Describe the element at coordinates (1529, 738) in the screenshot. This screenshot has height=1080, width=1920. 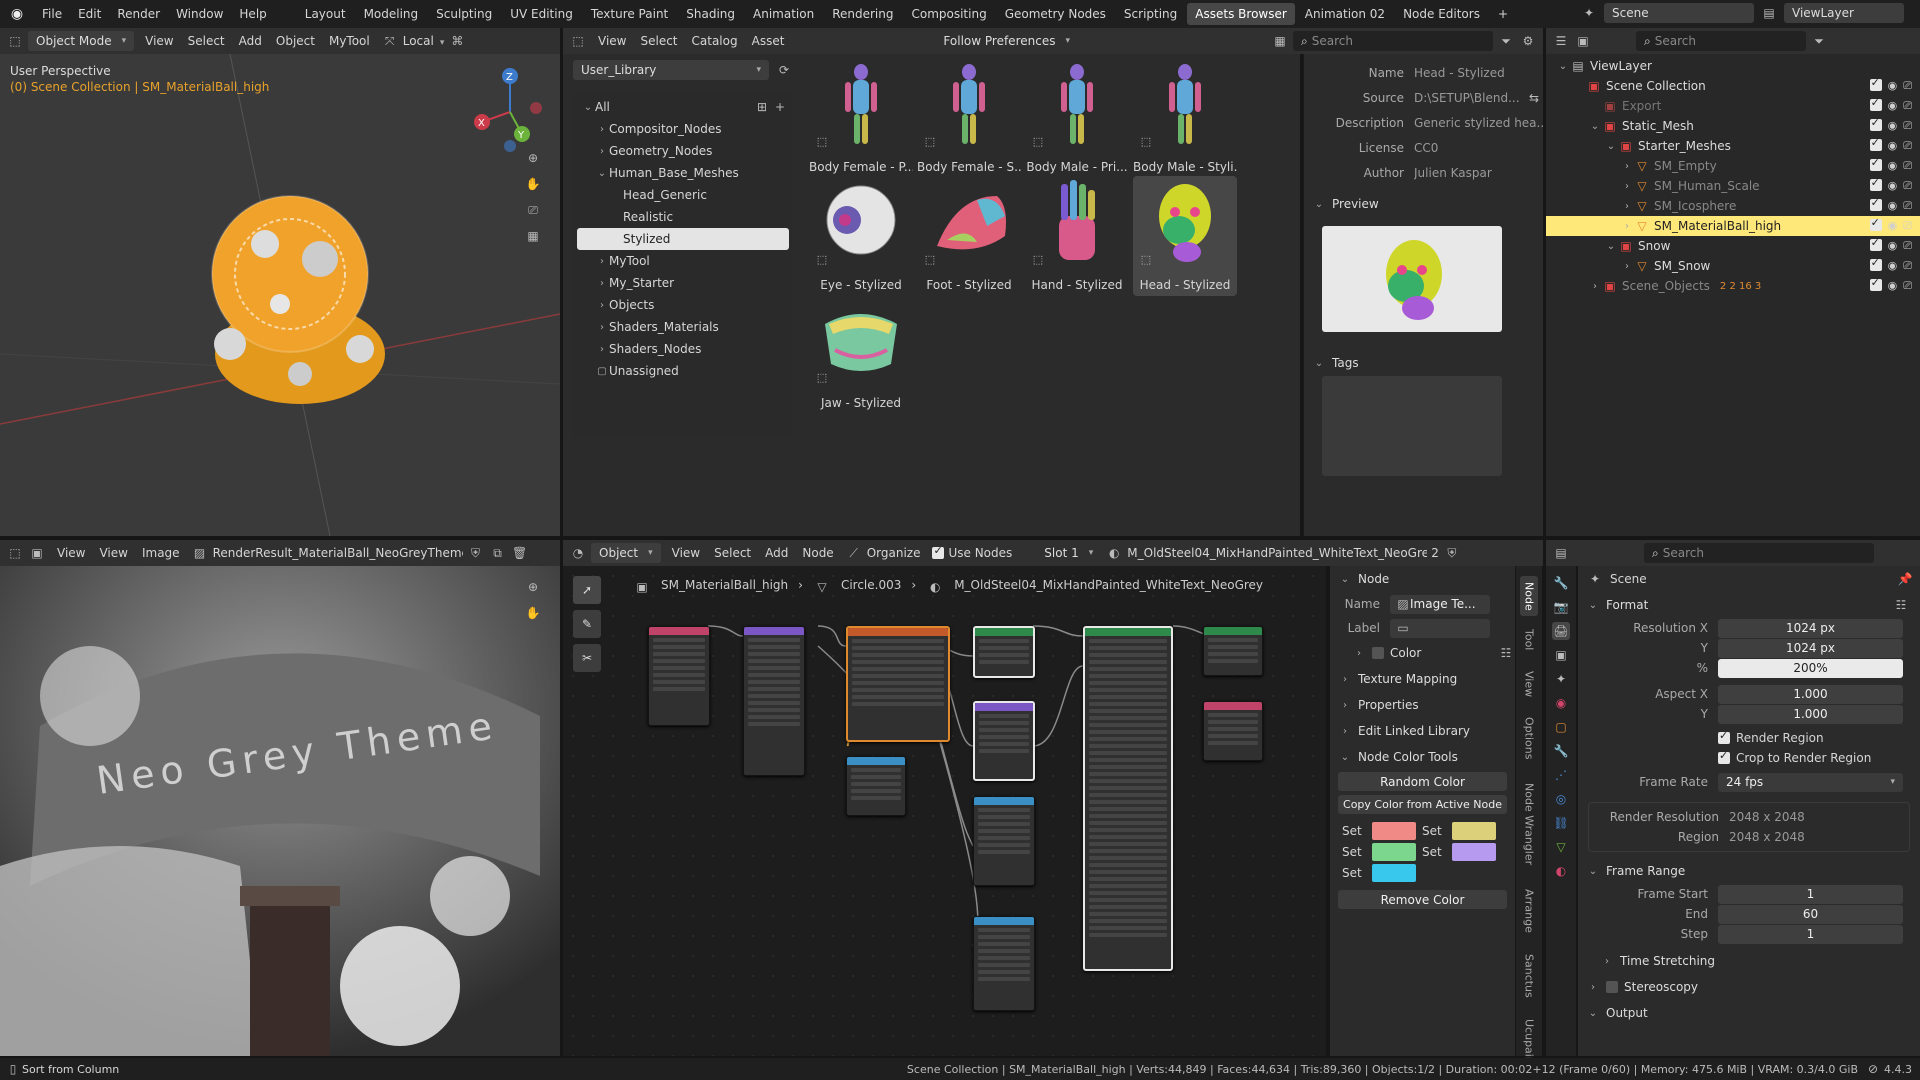
I see `sidebar-tab-options: Options` at that location.